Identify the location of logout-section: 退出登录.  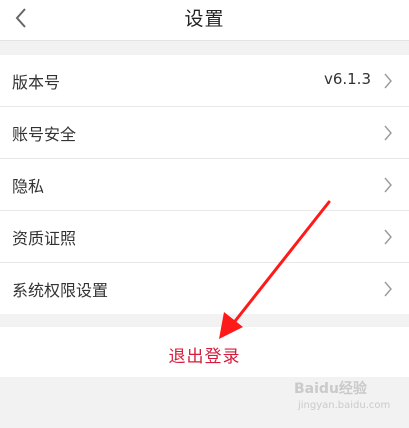
(204, 352).